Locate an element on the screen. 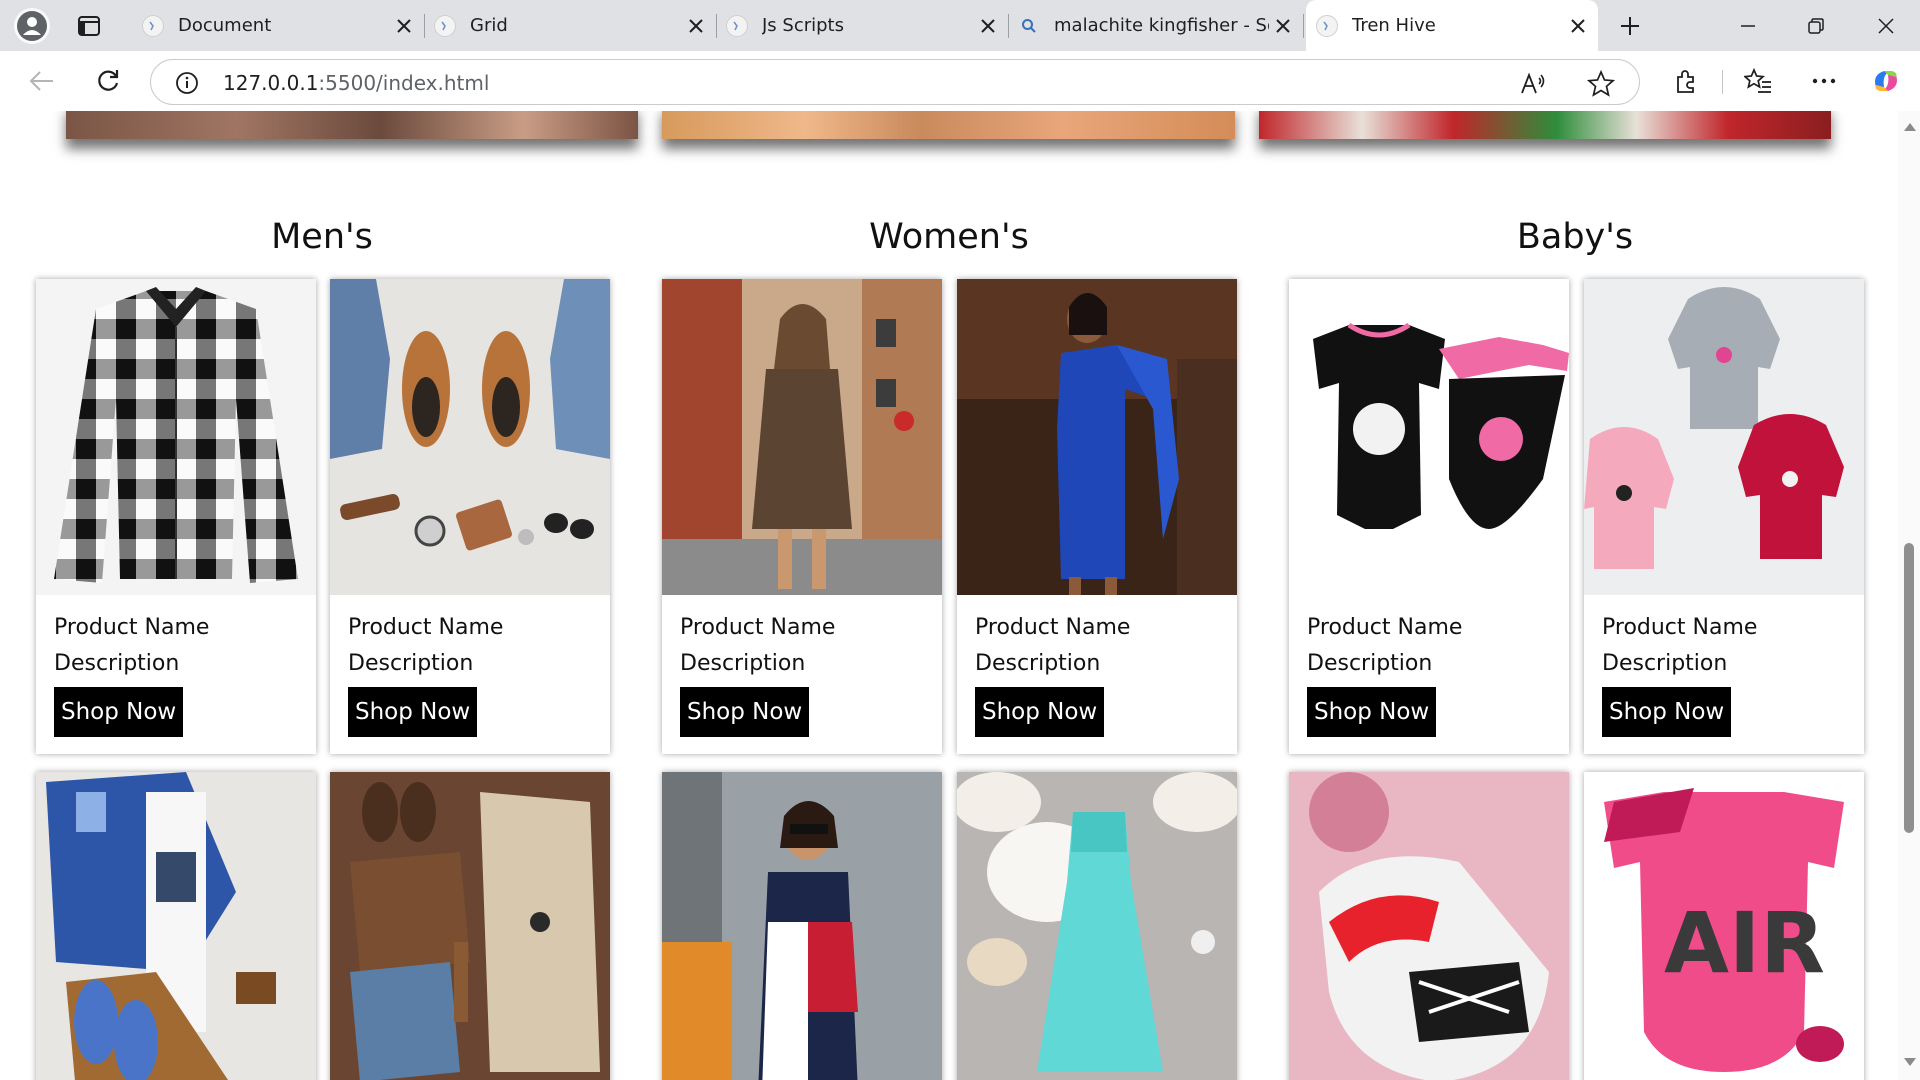  tab-title: Grid is located at coordinates (489, 25).